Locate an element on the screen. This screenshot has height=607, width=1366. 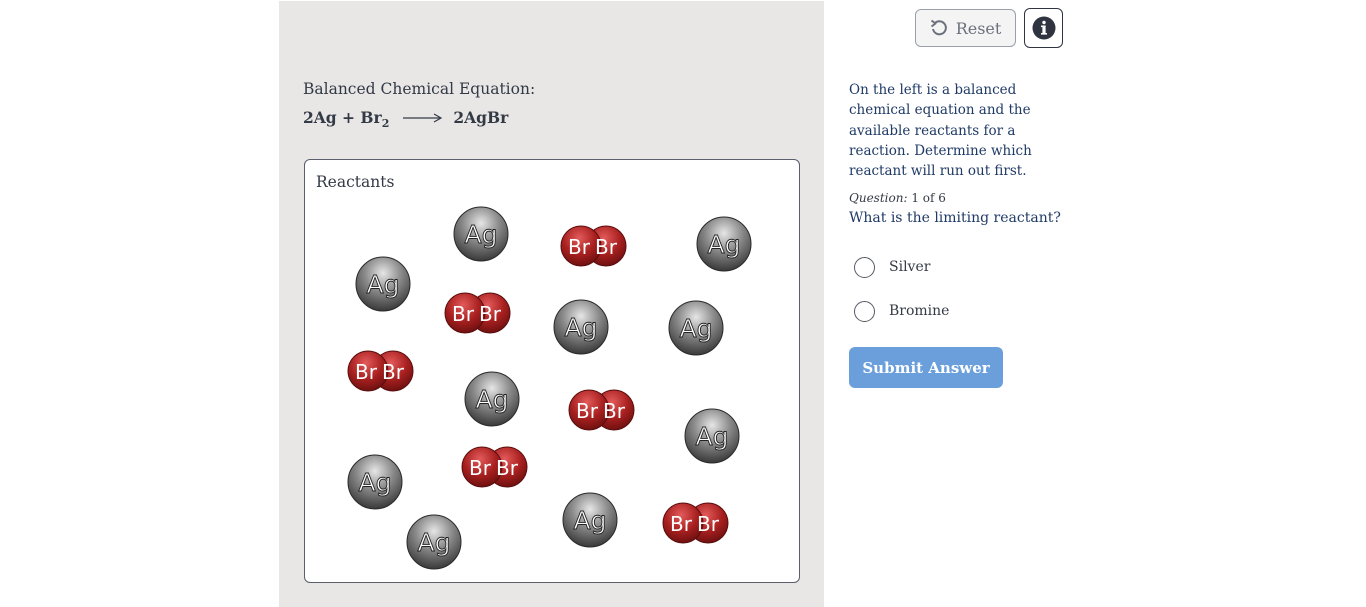
option-bromine: Bromine is located at coordinates (901, 311).